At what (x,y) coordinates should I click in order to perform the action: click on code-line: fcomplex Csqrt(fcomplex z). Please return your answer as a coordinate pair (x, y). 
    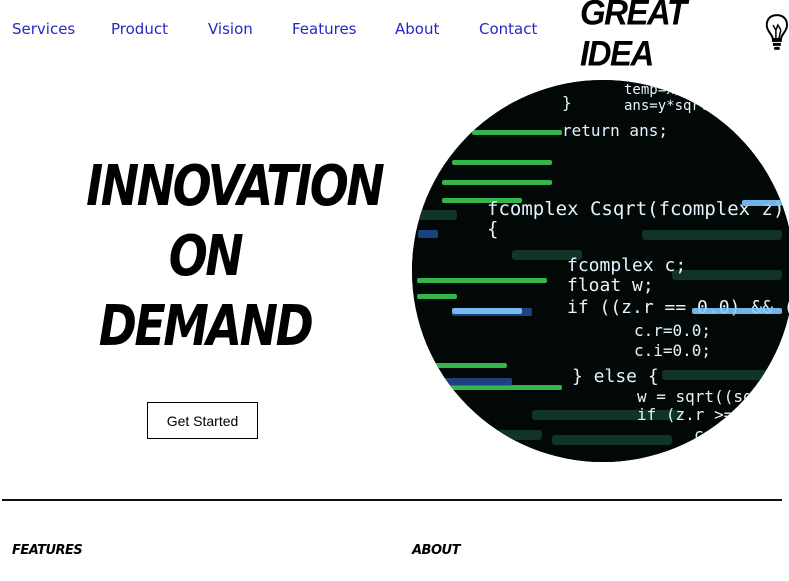
    Looking at the image, I should click on (635, 209).